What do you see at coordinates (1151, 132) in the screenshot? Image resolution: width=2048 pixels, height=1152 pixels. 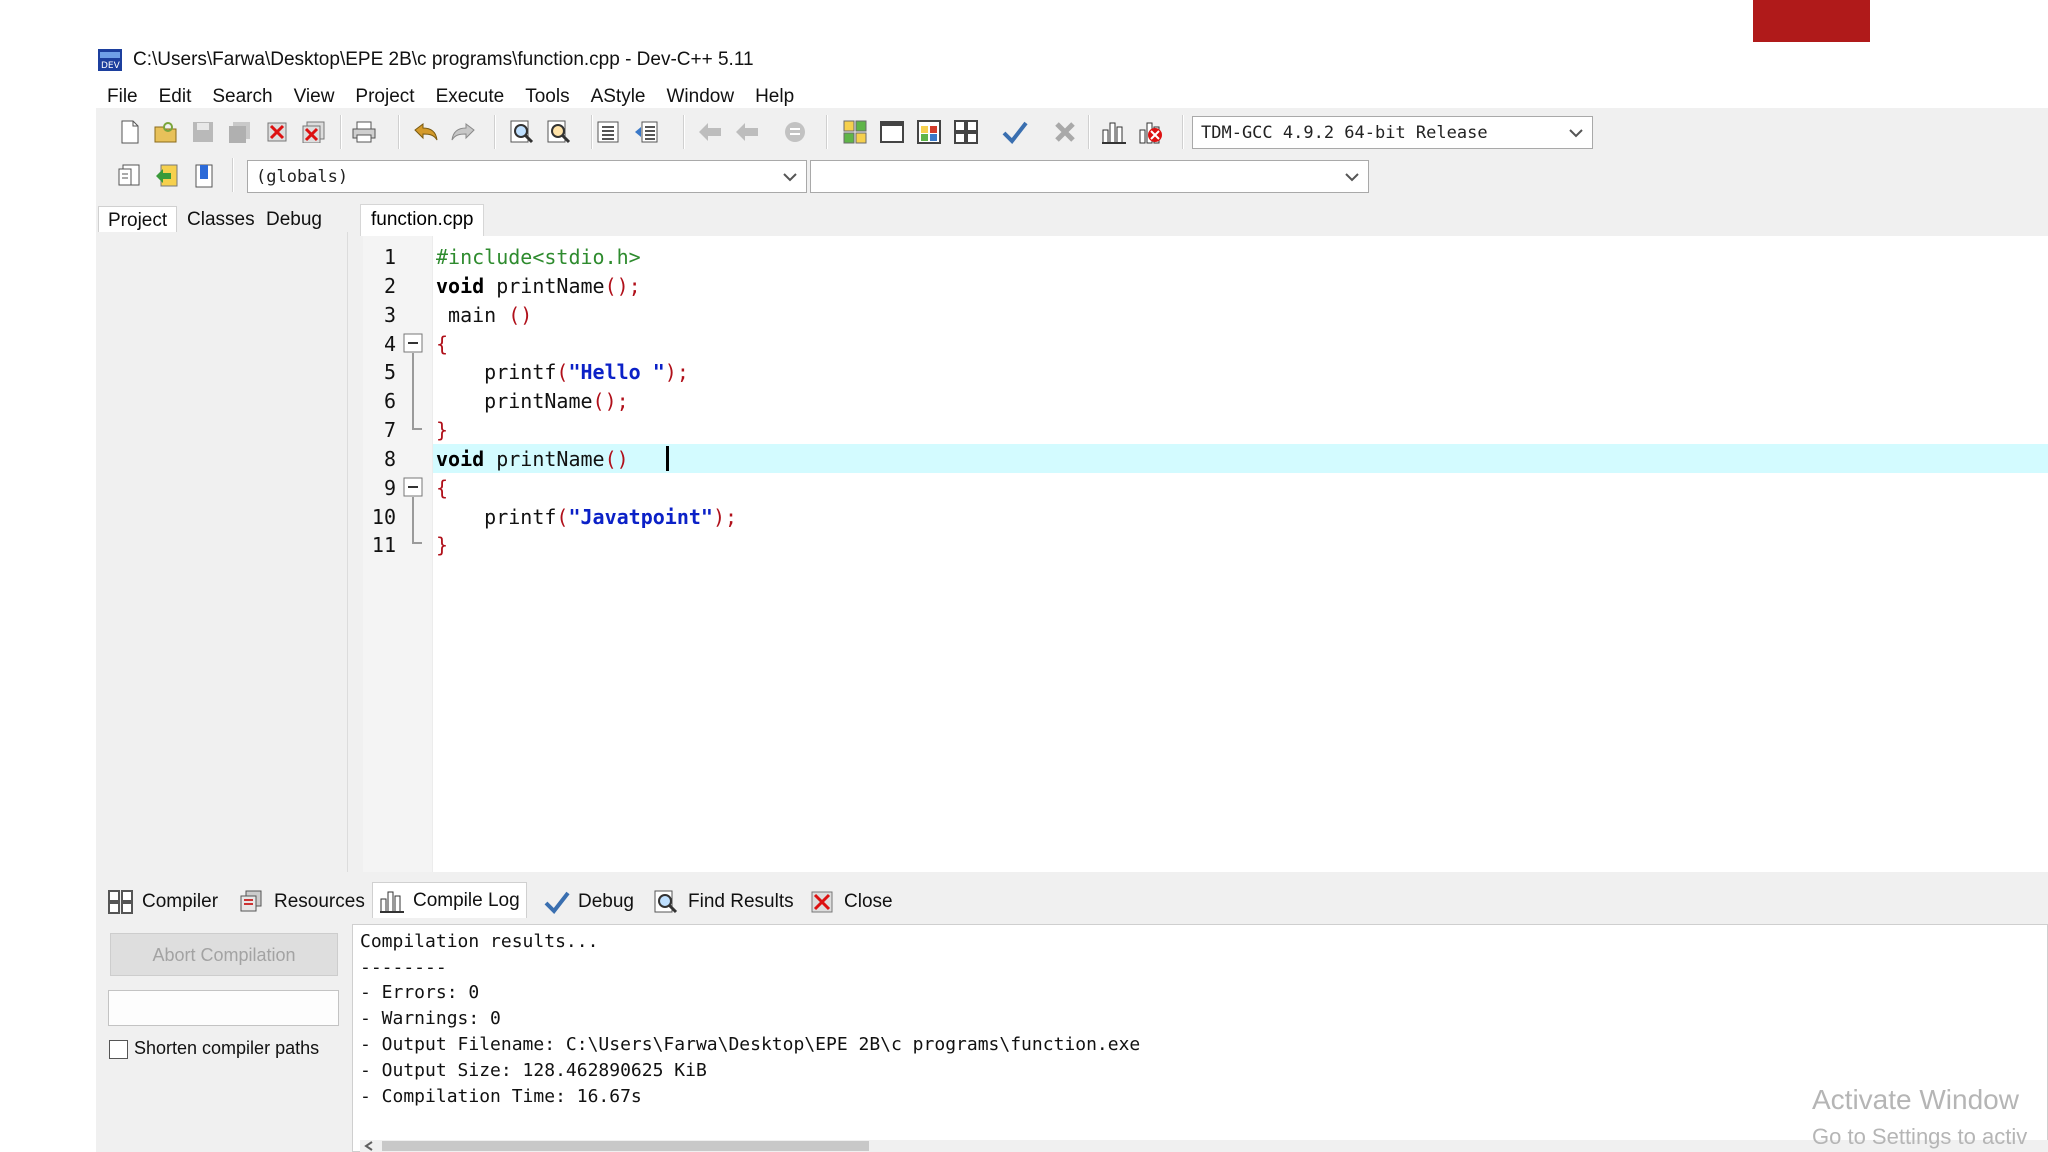 I see `delete-profile-button` at bounding box center [1151, 132].